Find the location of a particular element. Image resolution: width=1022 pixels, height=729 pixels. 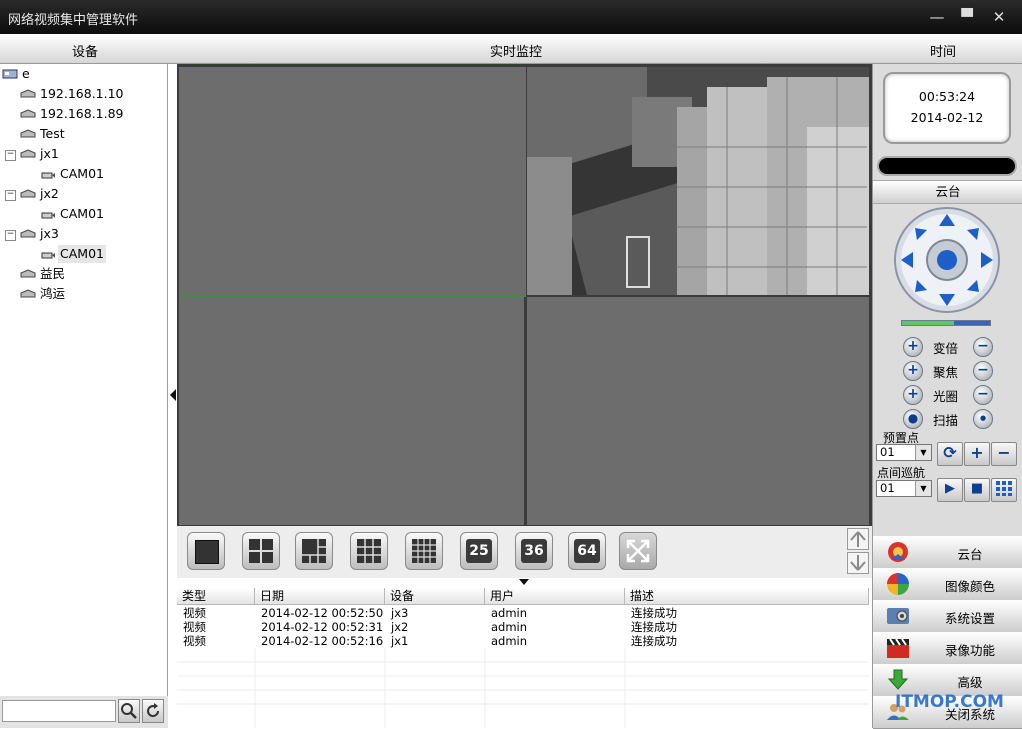

tree-device-jx2: jx2 is located at coordinates (49, 194).